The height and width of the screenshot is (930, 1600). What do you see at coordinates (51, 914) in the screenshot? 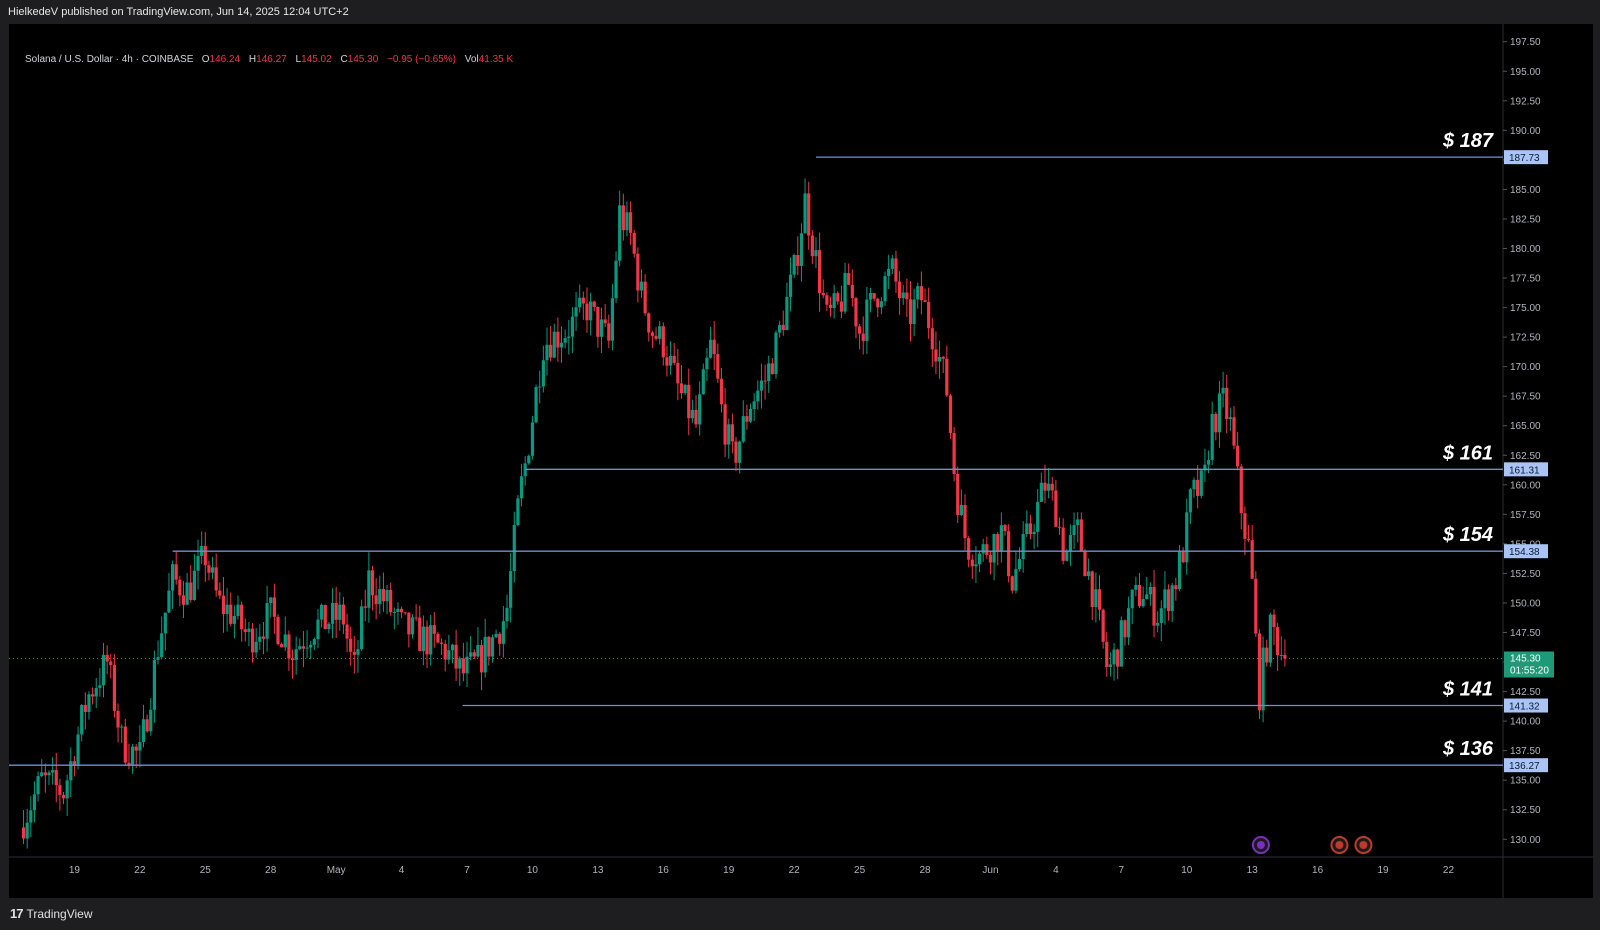
I see `tradingview-brand: 17 TradingView` at bounding box center [51, 914].